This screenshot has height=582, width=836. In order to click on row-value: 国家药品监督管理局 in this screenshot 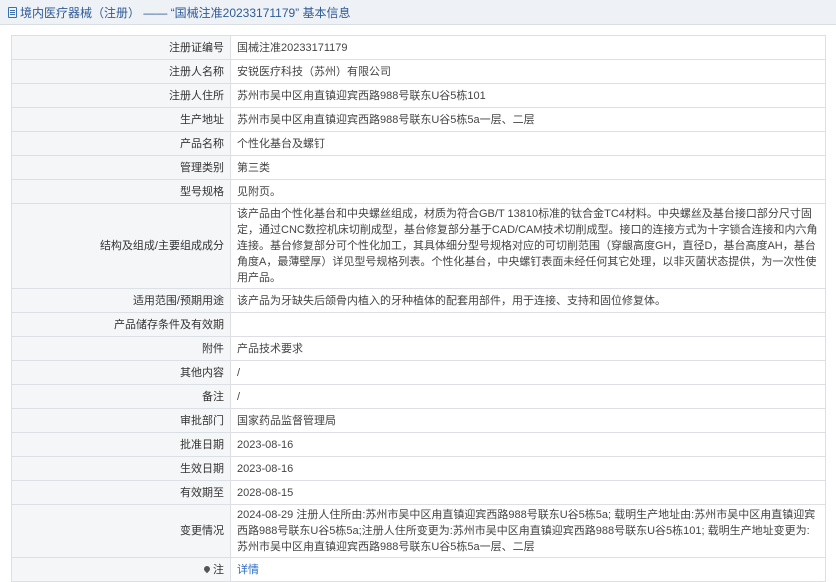, I will do `click(528, 420)`.